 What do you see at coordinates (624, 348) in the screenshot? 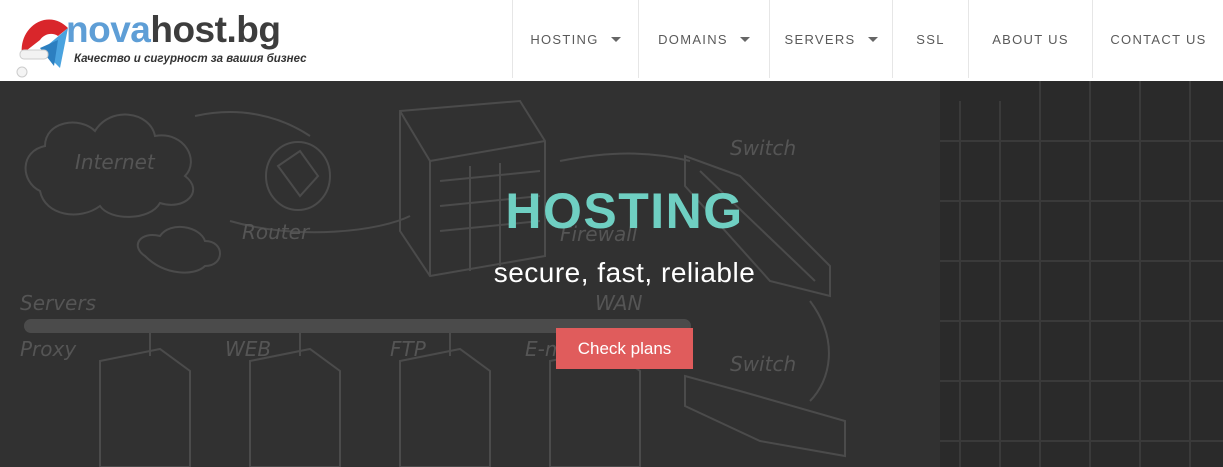
I see `check-plans-button: Check plans` at bounding box center [624, 348].